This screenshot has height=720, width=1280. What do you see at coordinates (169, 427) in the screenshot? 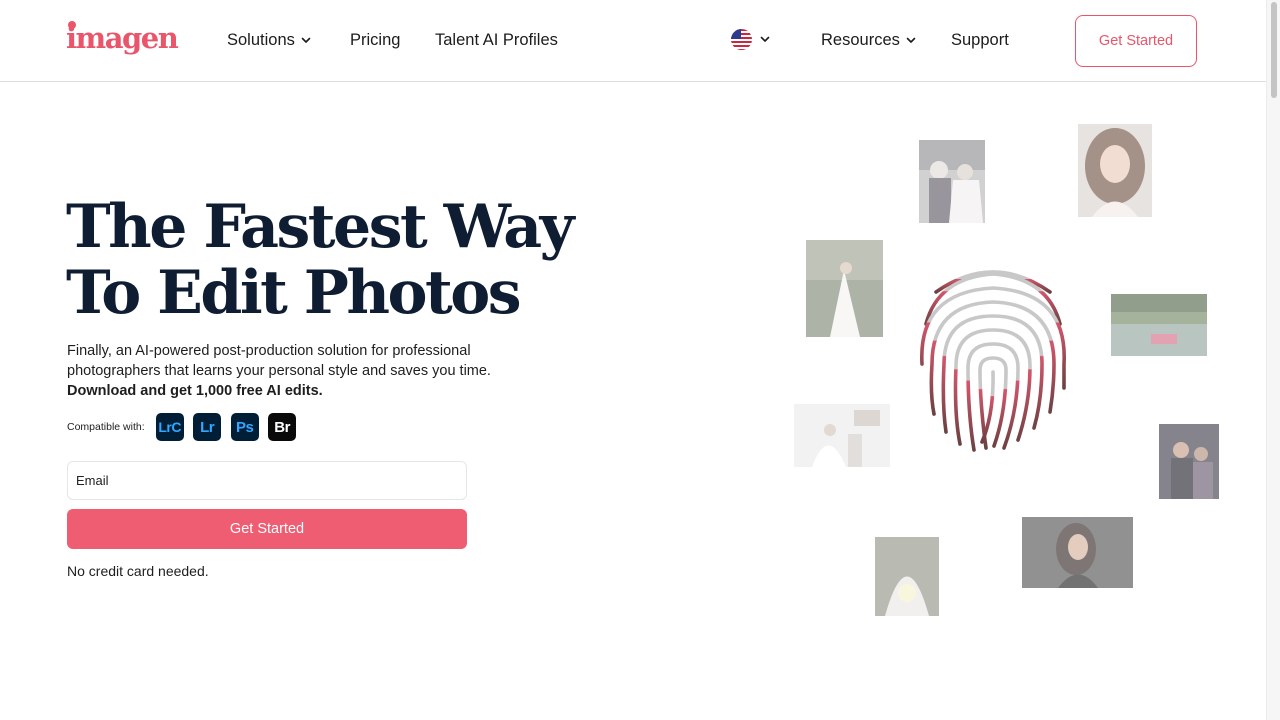
I see `lightroom-classic-icon: LrC` at bounding box center [169, 427].